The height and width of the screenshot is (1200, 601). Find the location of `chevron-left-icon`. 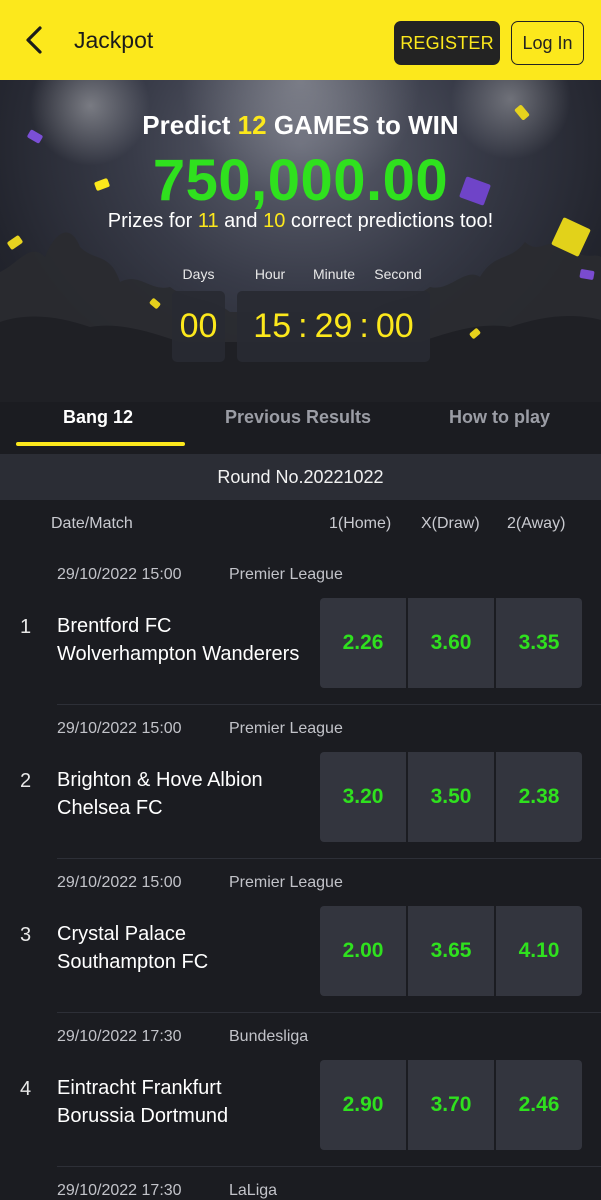

chevron-left-icon is located at coordinates (35, 40).